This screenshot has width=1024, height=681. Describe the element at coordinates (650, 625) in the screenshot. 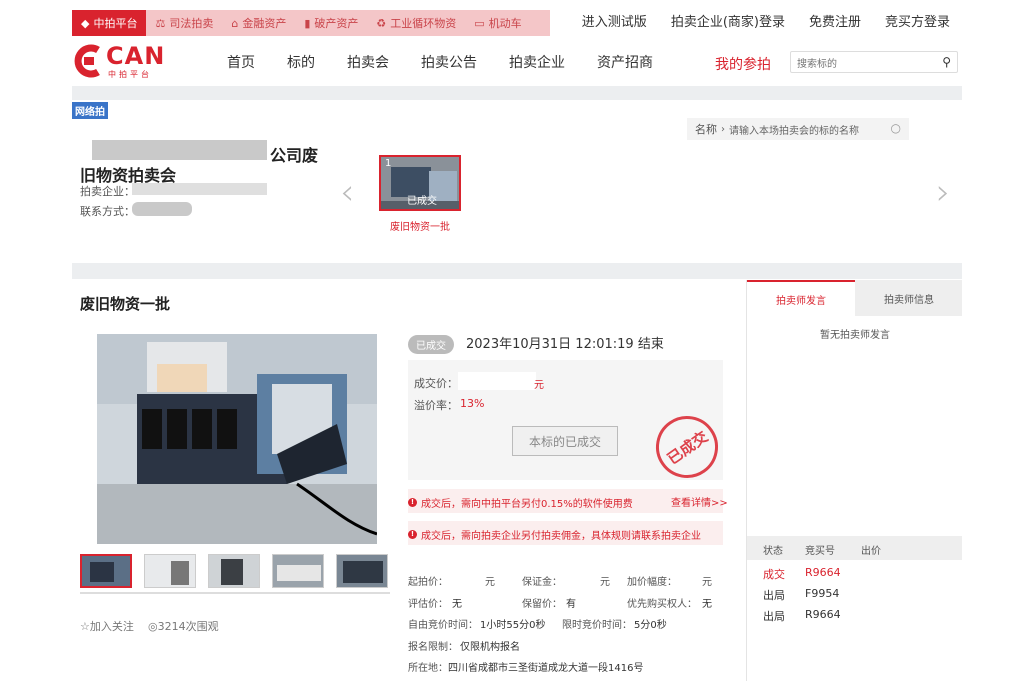

I see `limited-bid-time-value: 5分0秒` at that location.